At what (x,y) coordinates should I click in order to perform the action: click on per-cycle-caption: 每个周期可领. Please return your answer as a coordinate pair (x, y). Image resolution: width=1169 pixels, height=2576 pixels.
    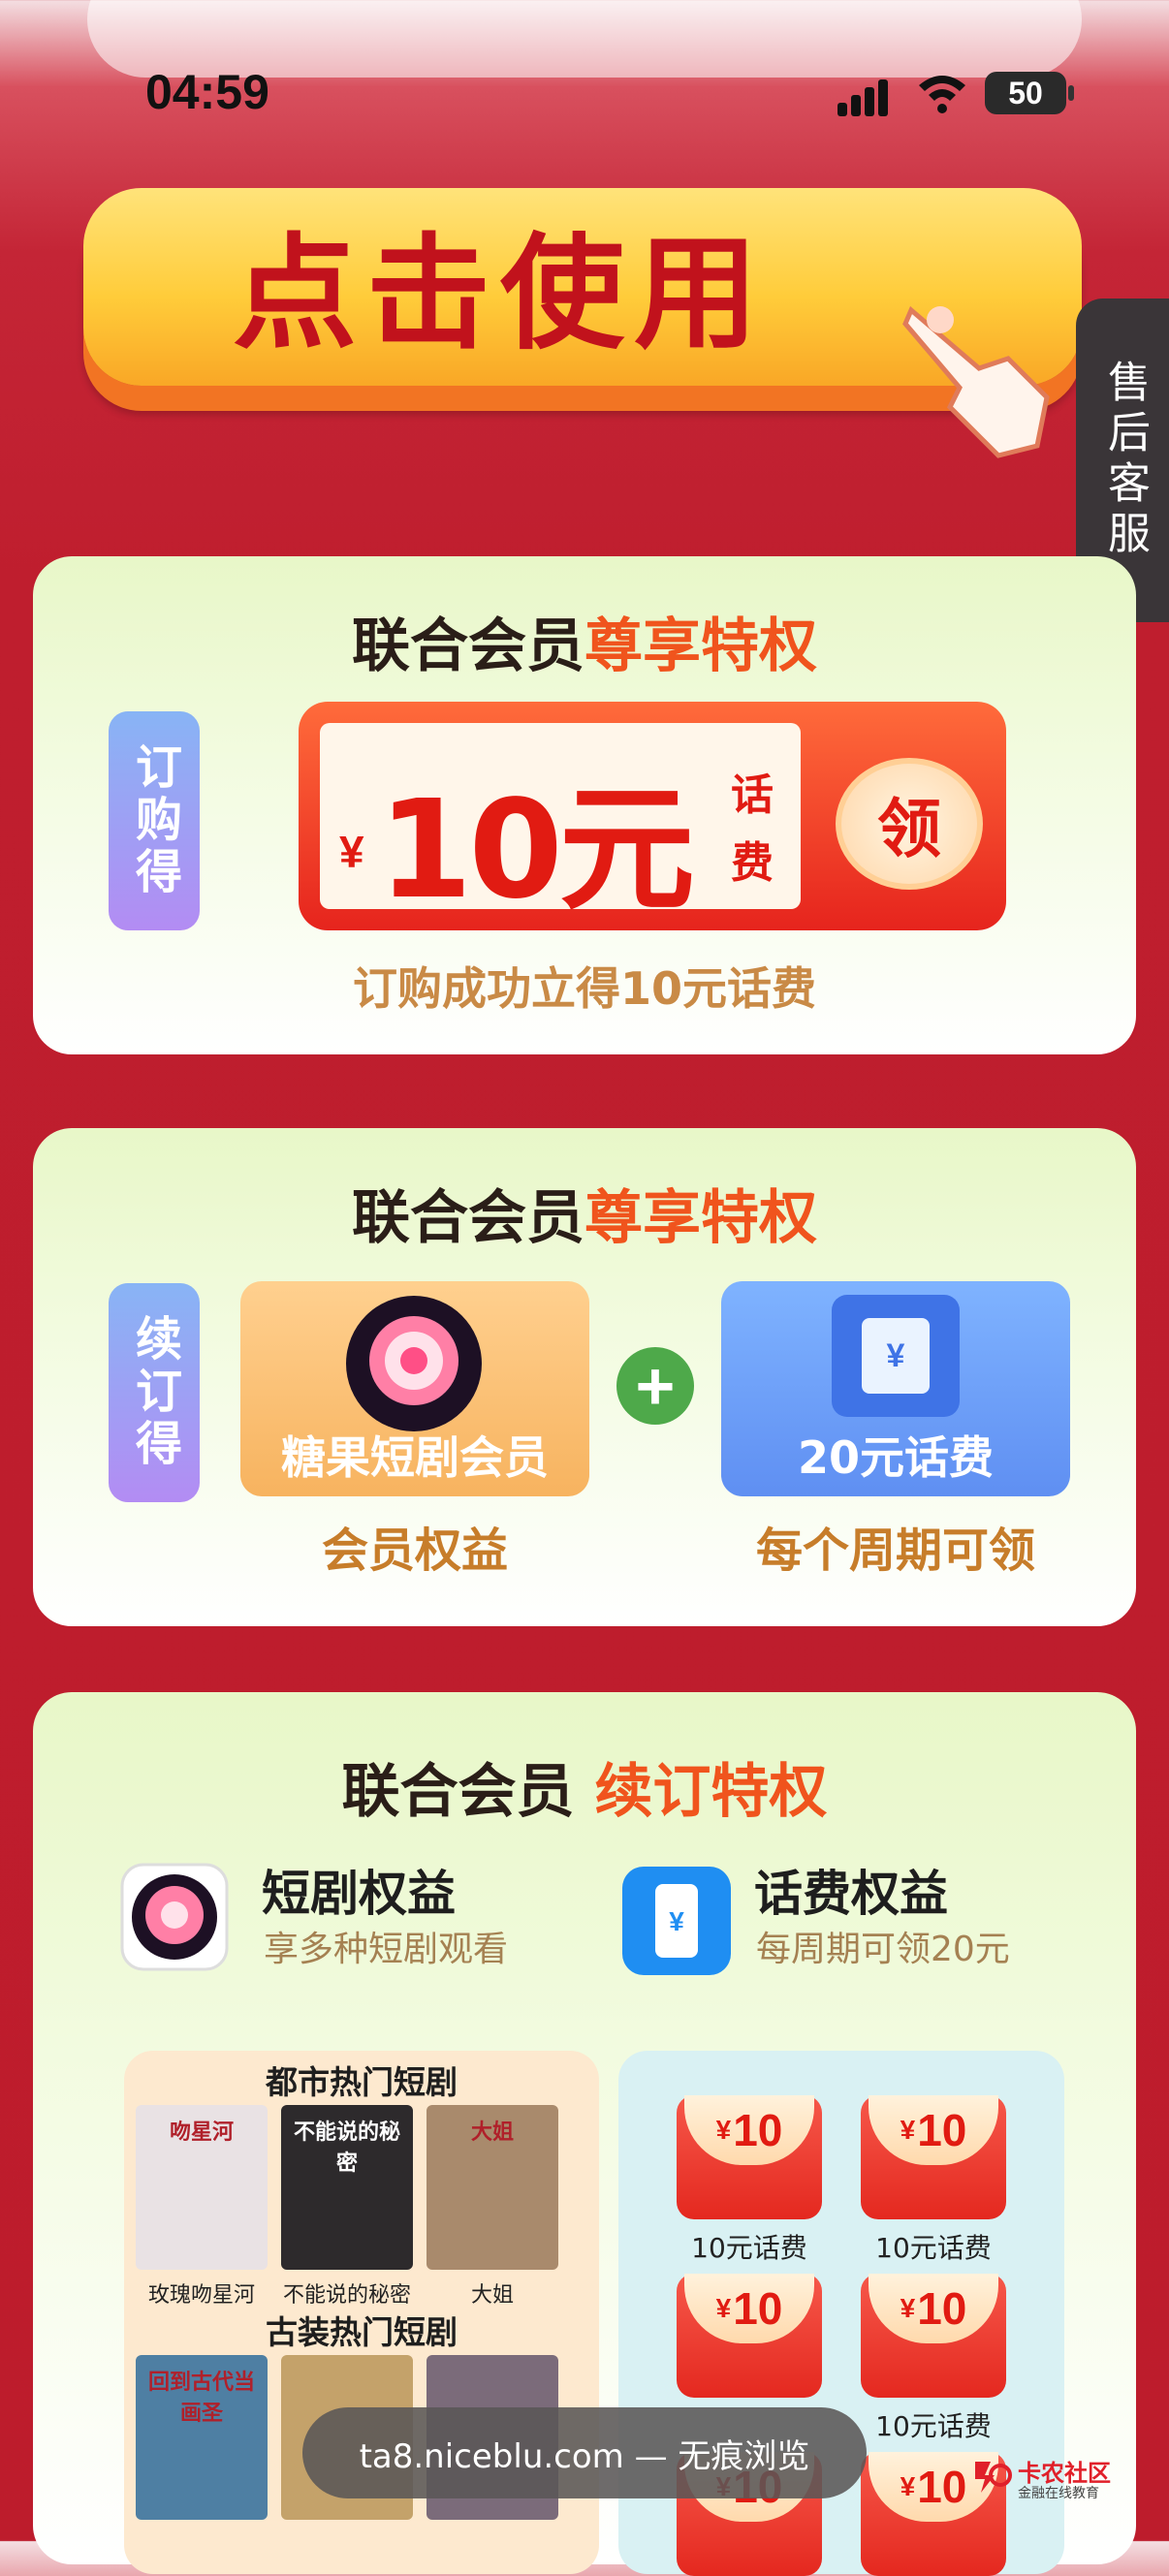
    Looking at the image, I should click on (895, 1551).